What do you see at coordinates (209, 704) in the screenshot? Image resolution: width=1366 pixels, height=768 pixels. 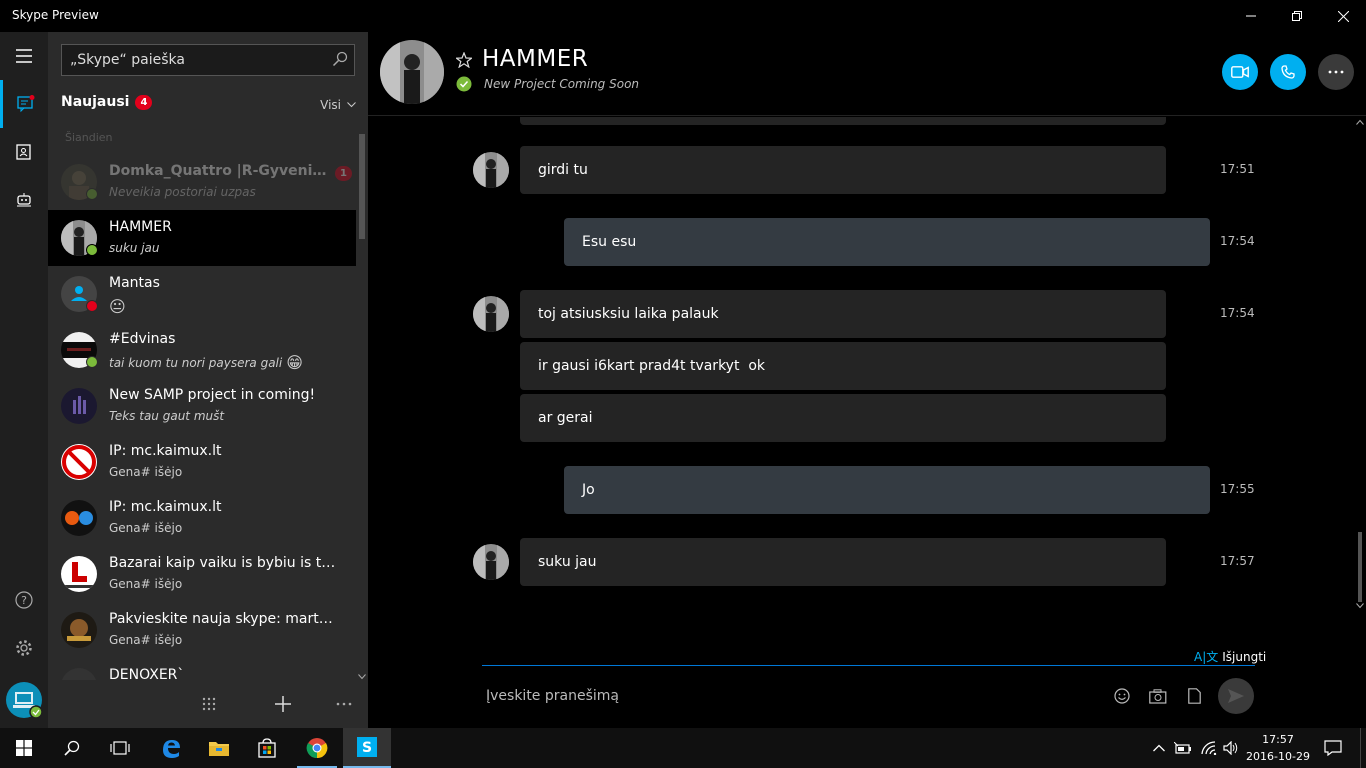 I see `dialpad-button` at bounding box center [209, 704].